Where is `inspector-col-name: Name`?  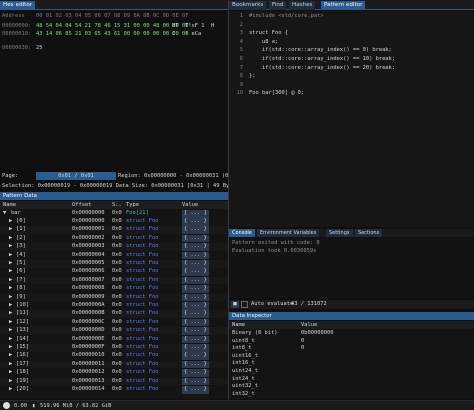
inspector-col-name: Name is located at coordinates (238, 325).